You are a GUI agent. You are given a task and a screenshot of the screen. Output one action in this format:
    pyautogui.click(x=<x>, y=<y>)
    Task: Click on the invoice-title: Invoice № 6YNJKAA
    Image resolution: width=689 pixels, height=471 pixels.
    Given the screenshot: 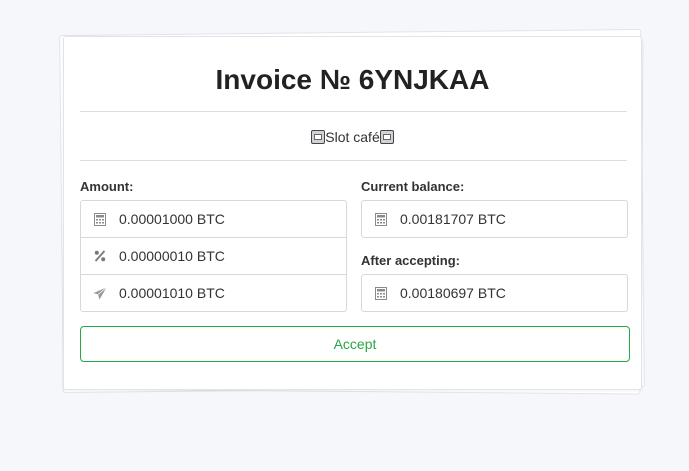 What is the action you would take?
    pyautogui.click(x=352, y=79)
    